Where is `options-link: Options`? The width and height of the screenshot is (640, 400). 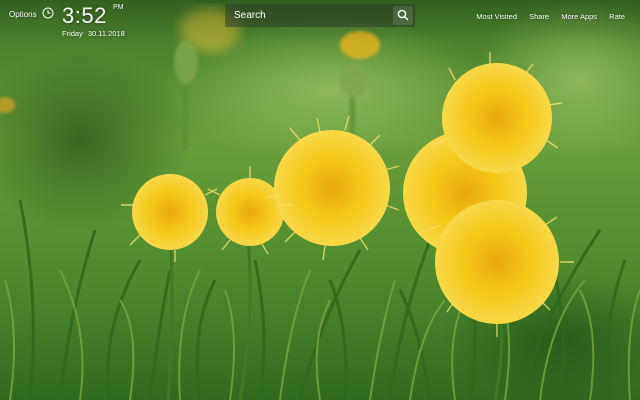
options-link: Options is located at coordinates (23, 14).